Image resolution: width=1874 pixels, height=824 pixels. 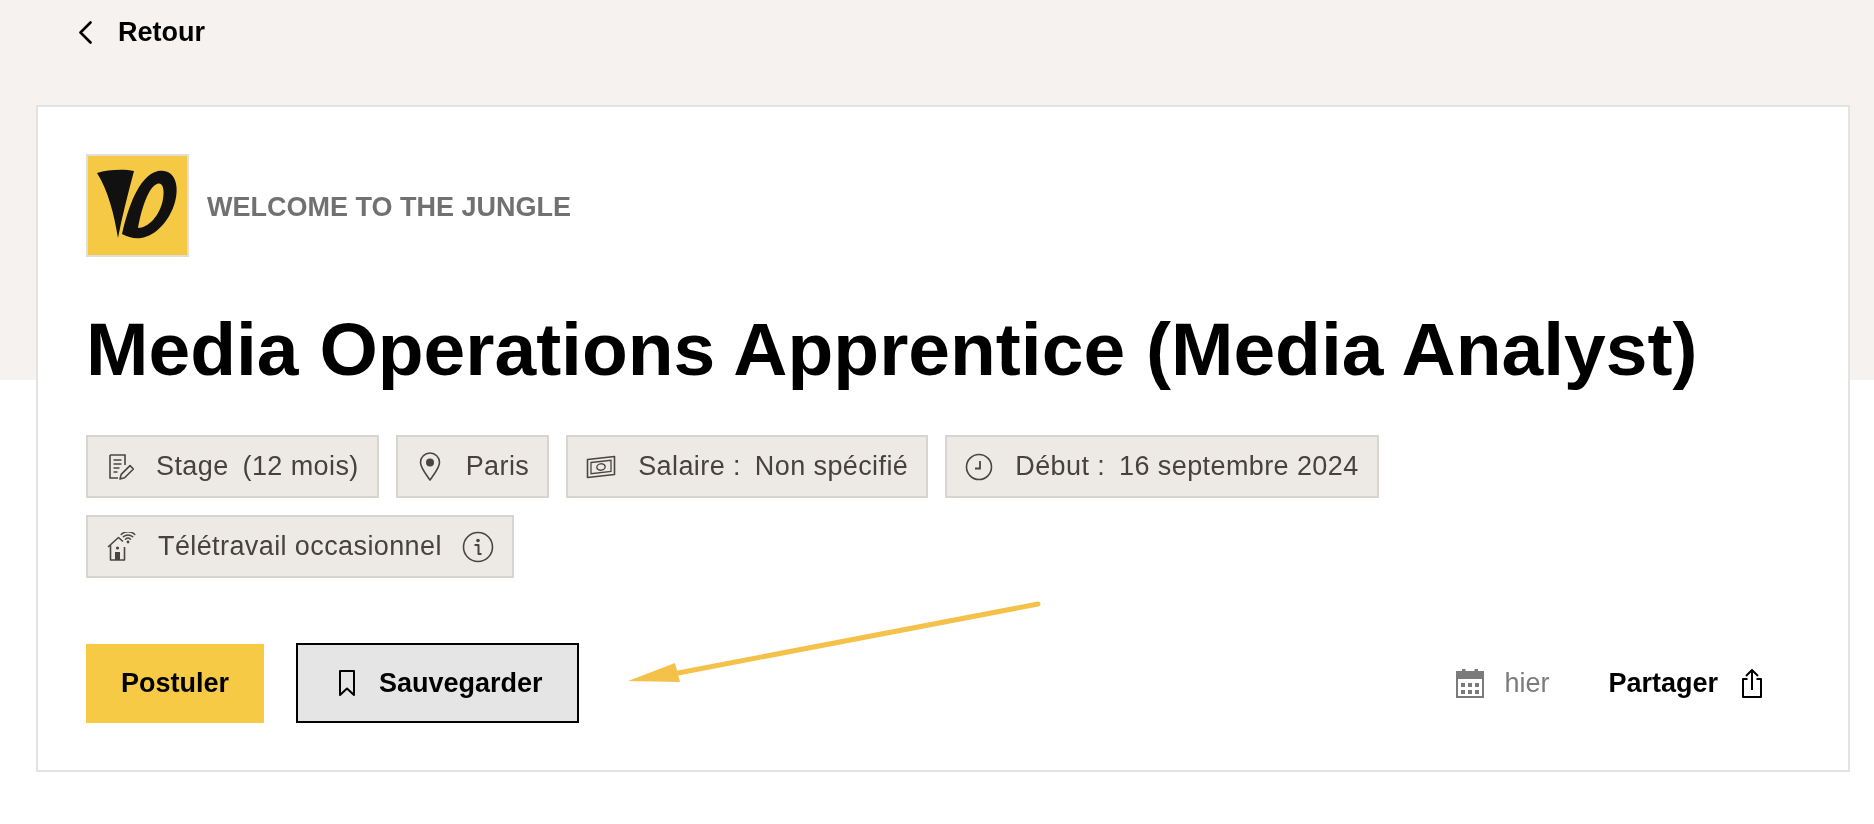 I want to click on tag-label: Paris, so click(x=497, y=467).